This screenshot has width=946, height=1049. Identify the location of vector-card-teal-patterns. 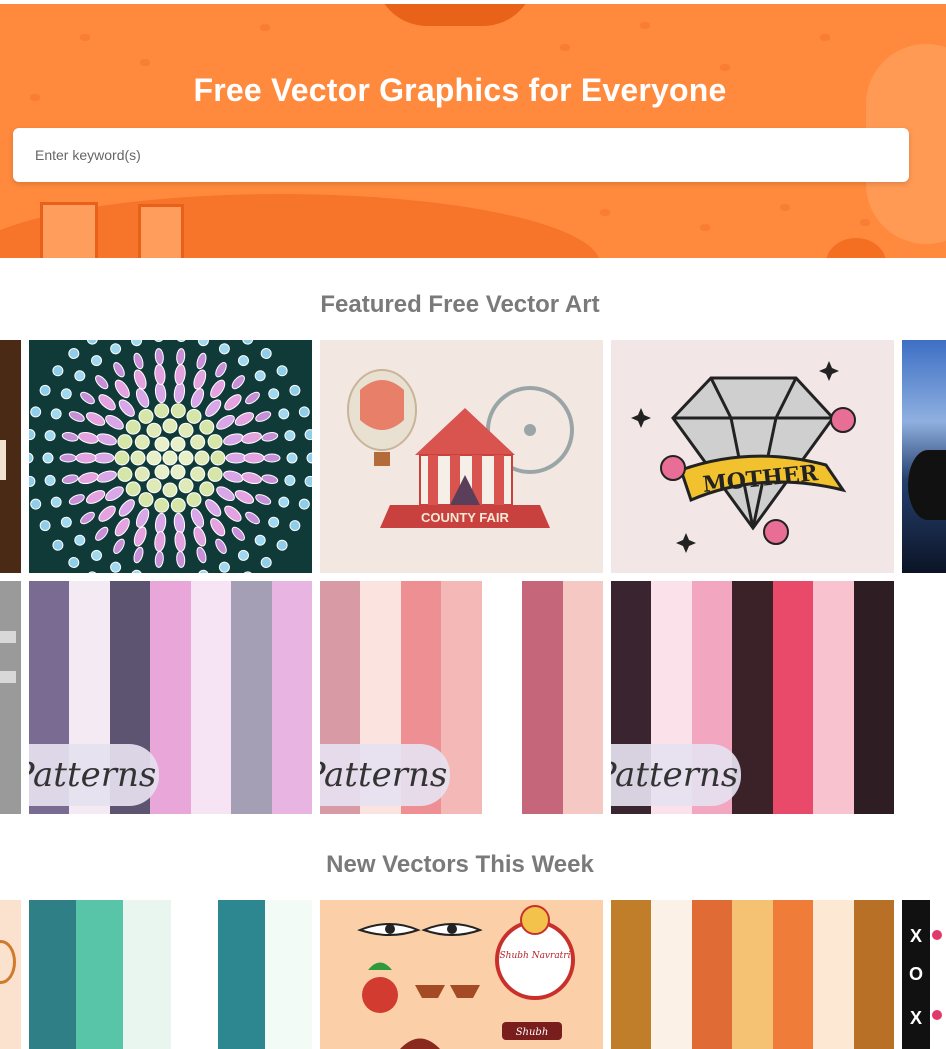
(170, 974).